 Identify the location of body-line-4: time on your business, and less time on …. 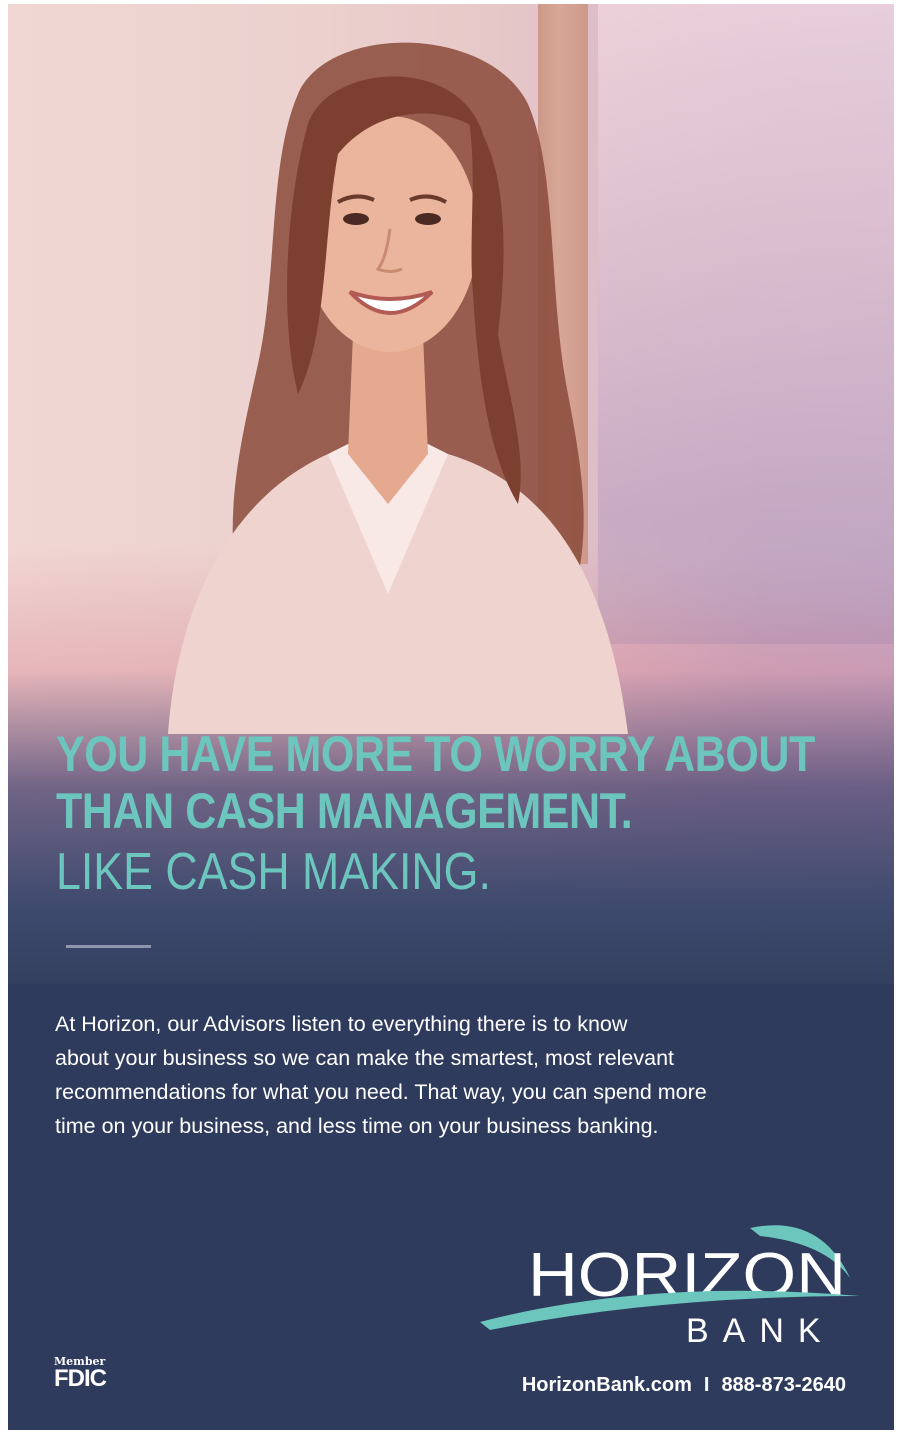
(357, 1126).